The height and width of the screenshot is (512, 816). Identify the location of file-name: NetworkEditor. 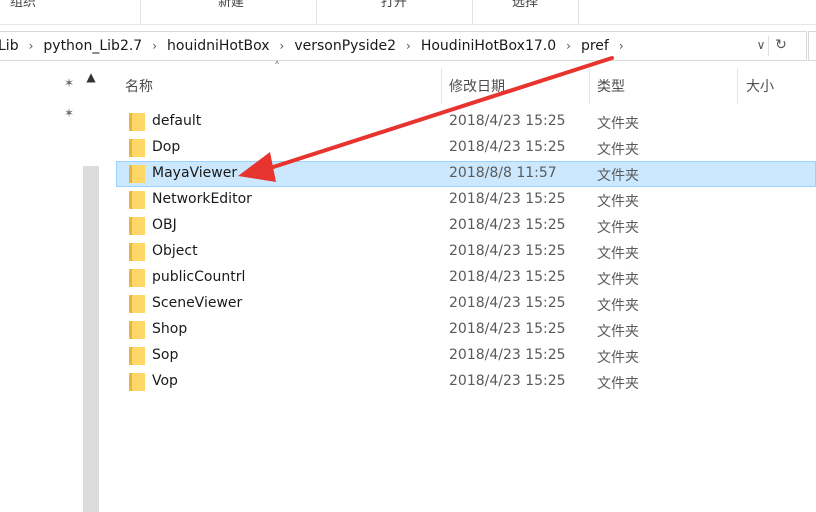
(202, 199).